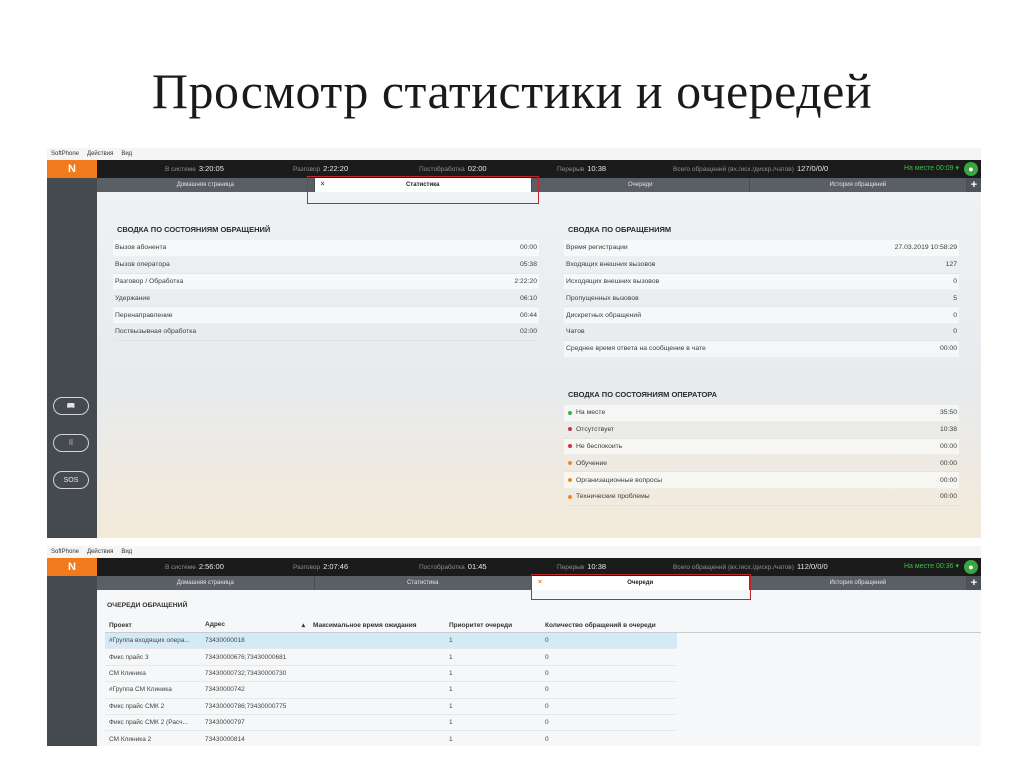 The width and height of the screenshot is (1024, 767). I want to click on list-item: Вызов оператора 05:38, so click(326, 265).